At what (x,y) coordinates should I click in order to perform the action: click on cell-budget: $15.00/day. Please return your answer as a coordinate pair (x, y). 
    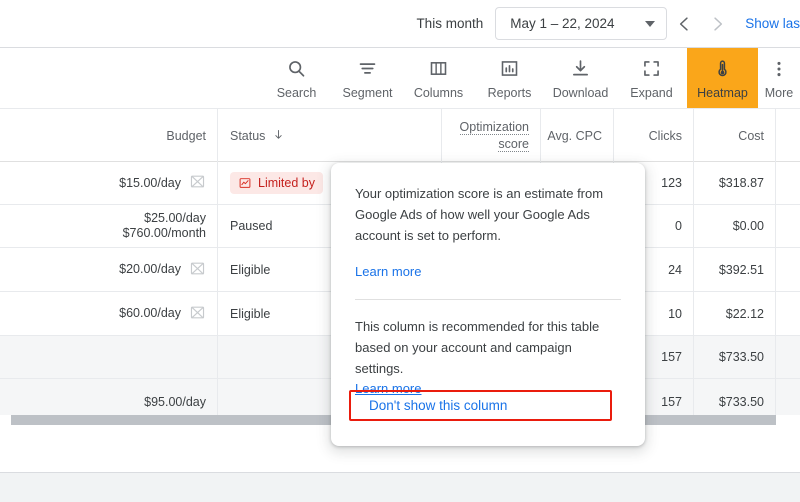
    Looking at the image, I should click on (108, 183).